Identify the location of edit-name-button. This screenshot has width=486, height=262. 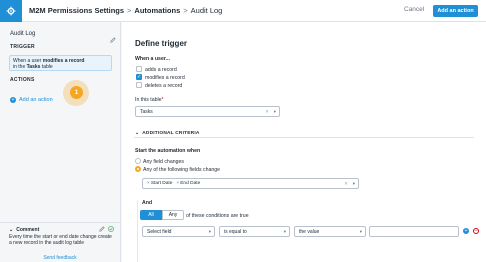
(113, 39).